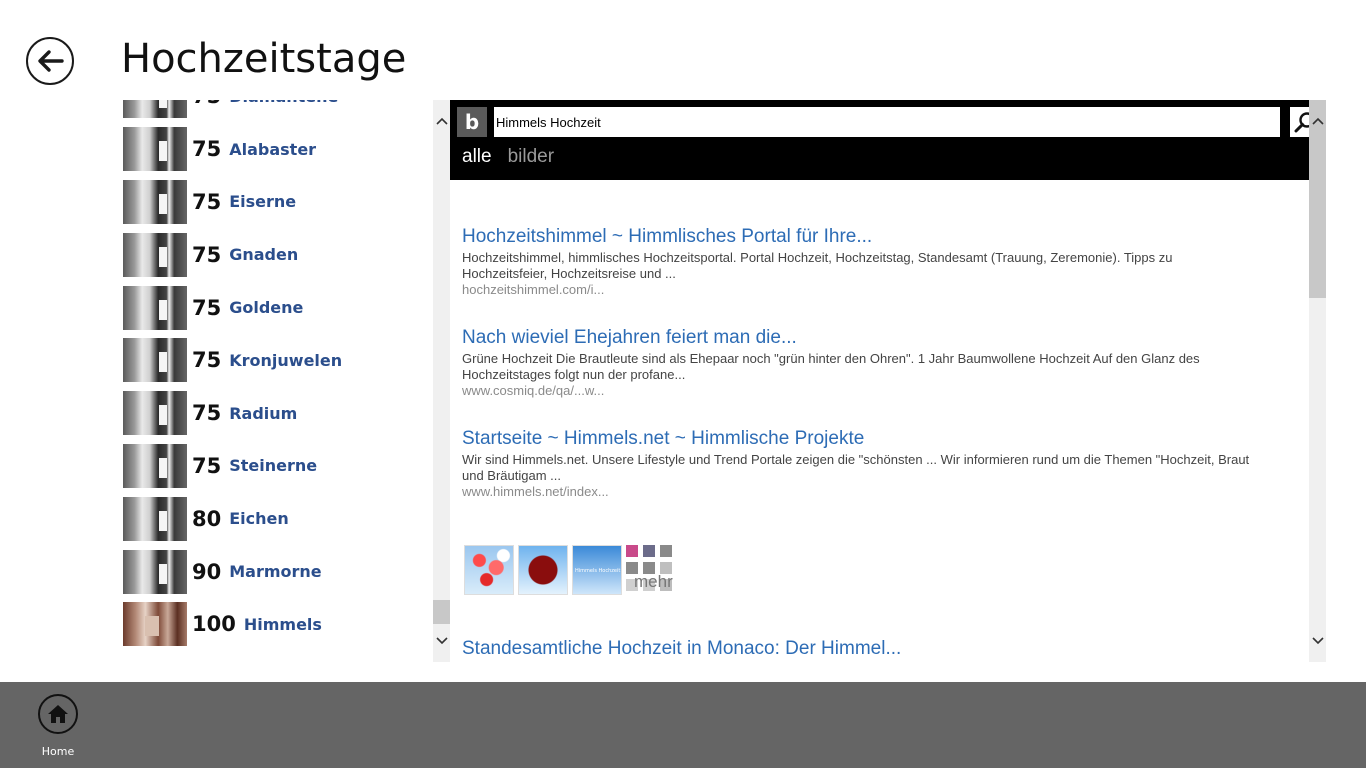 The width and height of the screenshot is (1366, 768). I want to click on list-item-name: Goldene, so click(266, 308).